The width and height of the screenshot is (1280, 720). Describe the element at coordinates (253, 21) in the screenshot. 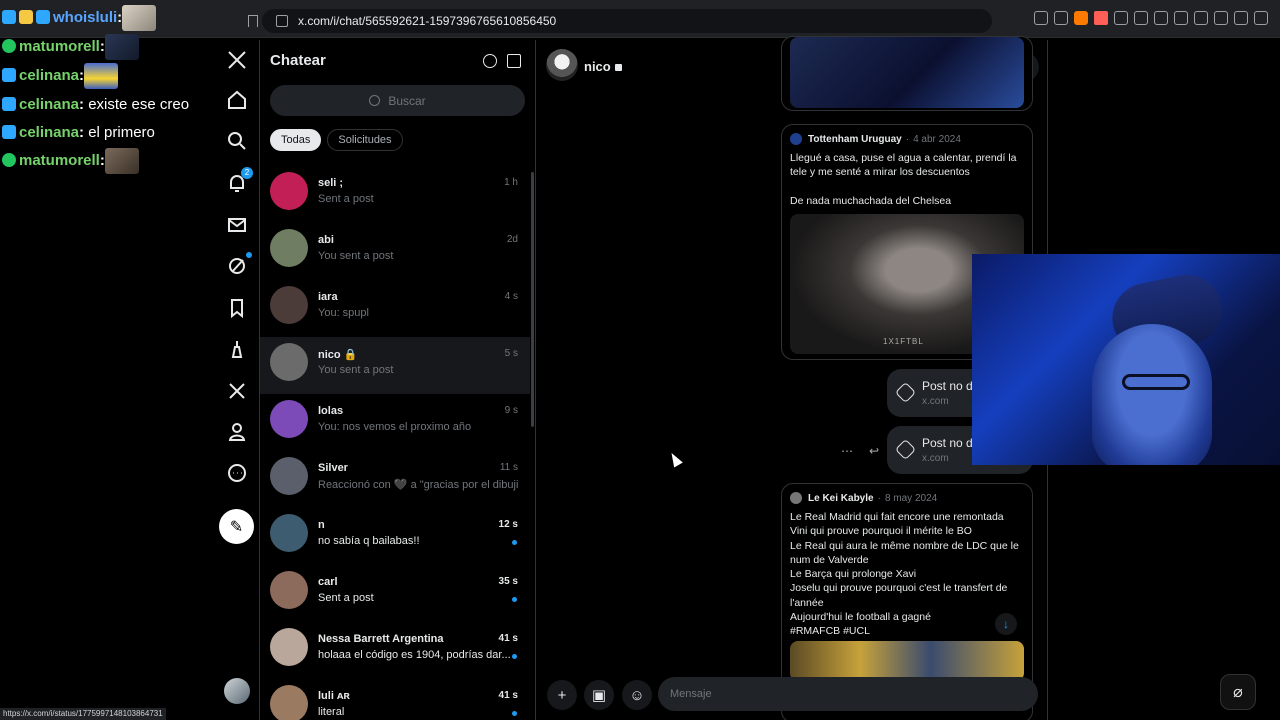

I see `bookmark-icon` at that location.